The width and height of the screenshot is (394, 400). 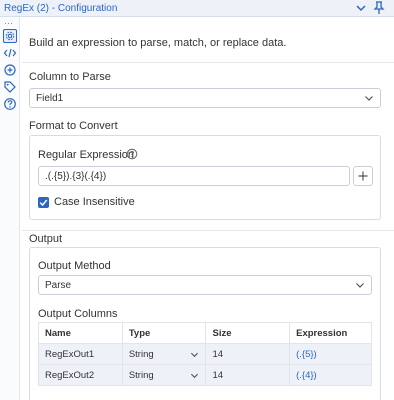 I want to click on collapse-chevron-icon, so click(x=361, y=8).